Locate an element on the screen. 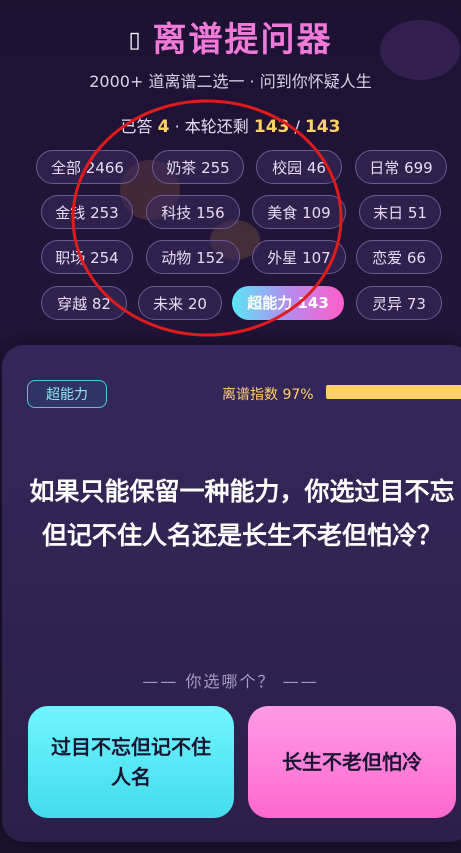 Image resolution: width=461 pixels, height=853 pixels. app-subtitle: 2000+ 道离谱二选一 · 问到你怀疑人生 is located at coordinates (230, 81).